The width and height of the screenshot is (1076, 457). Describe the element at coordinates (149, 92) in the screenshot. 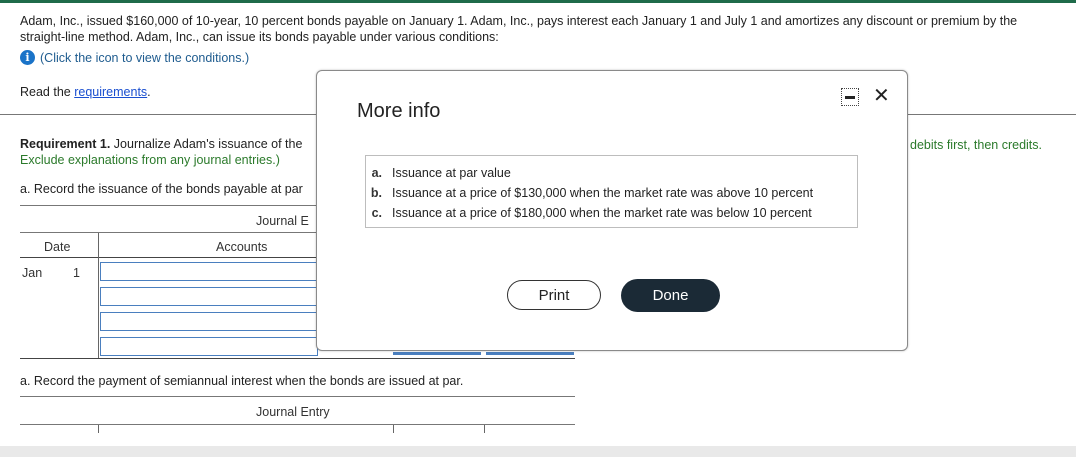

I see `read-suffix: .` at that location.